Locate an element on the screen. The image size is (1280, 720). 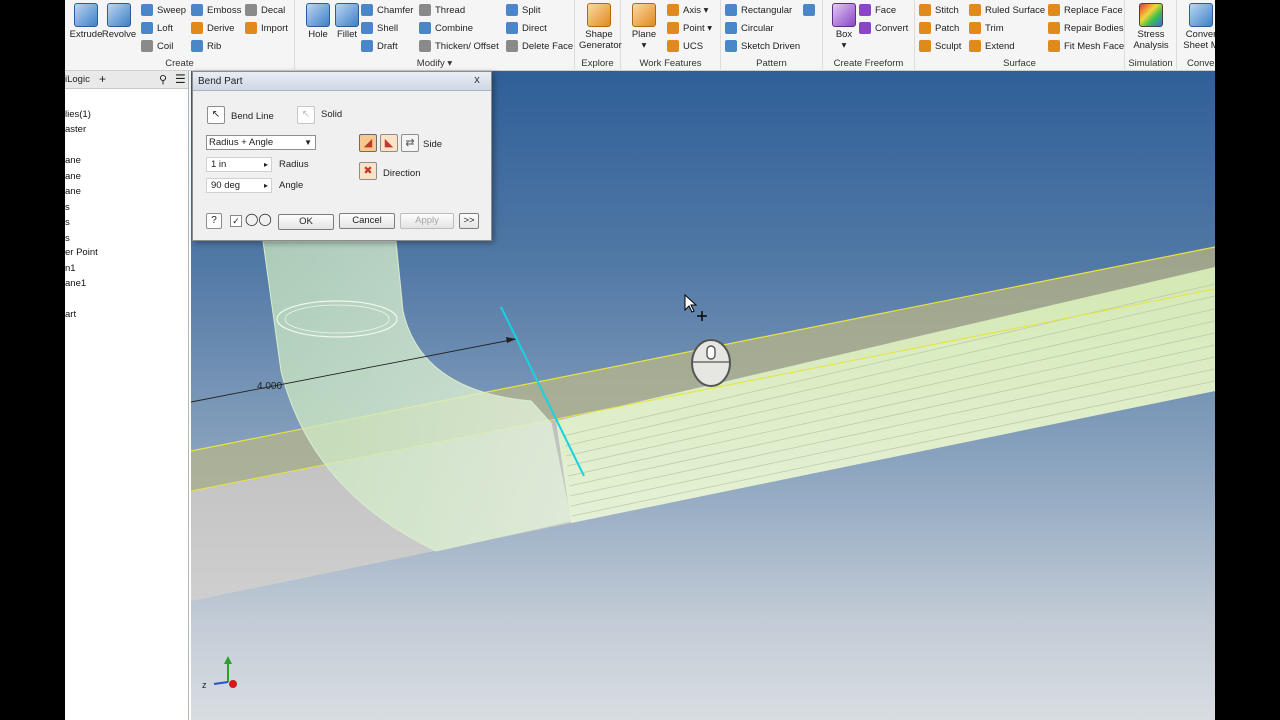
stress-analysis-button: Stress Analysis is located at coordinates (1151, 26).